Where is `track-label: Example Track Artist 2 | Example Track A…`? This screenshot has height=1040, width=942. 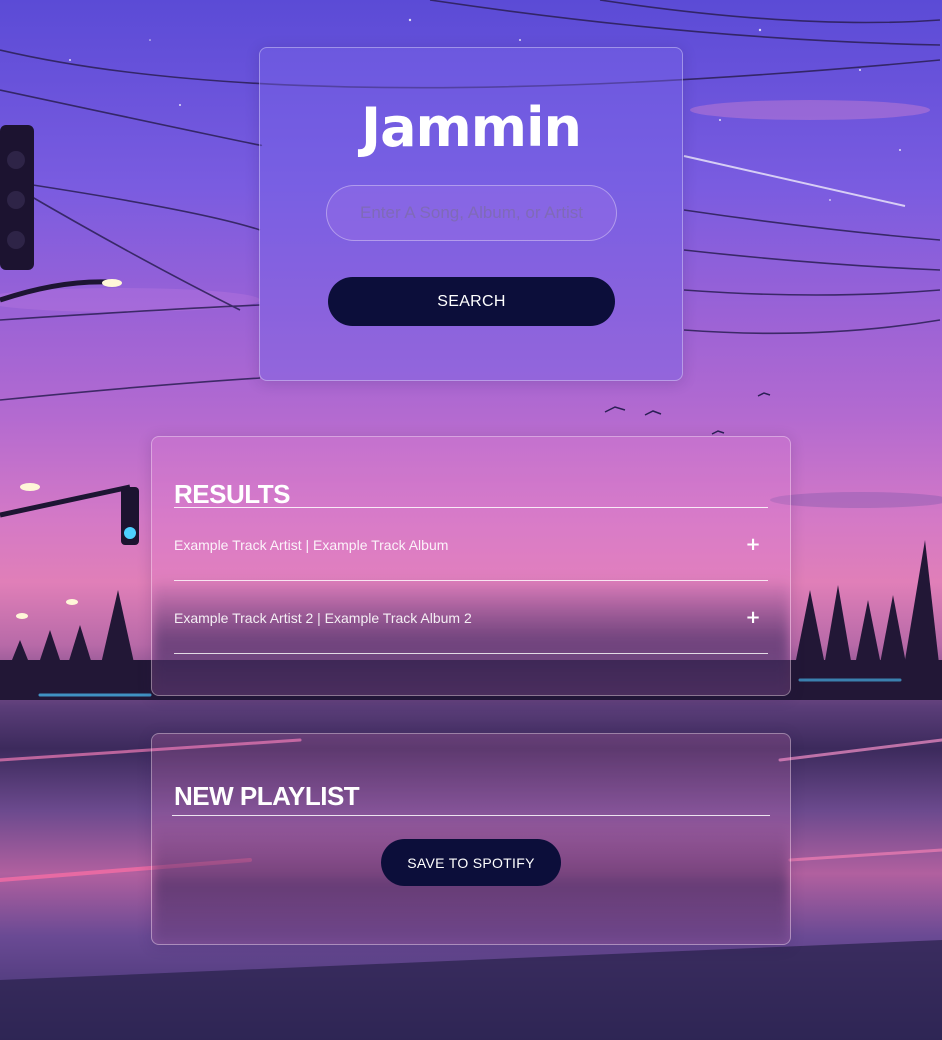 track-label: Example Track Artist 2 | Example Track A… is located at coordinates (323, 617).